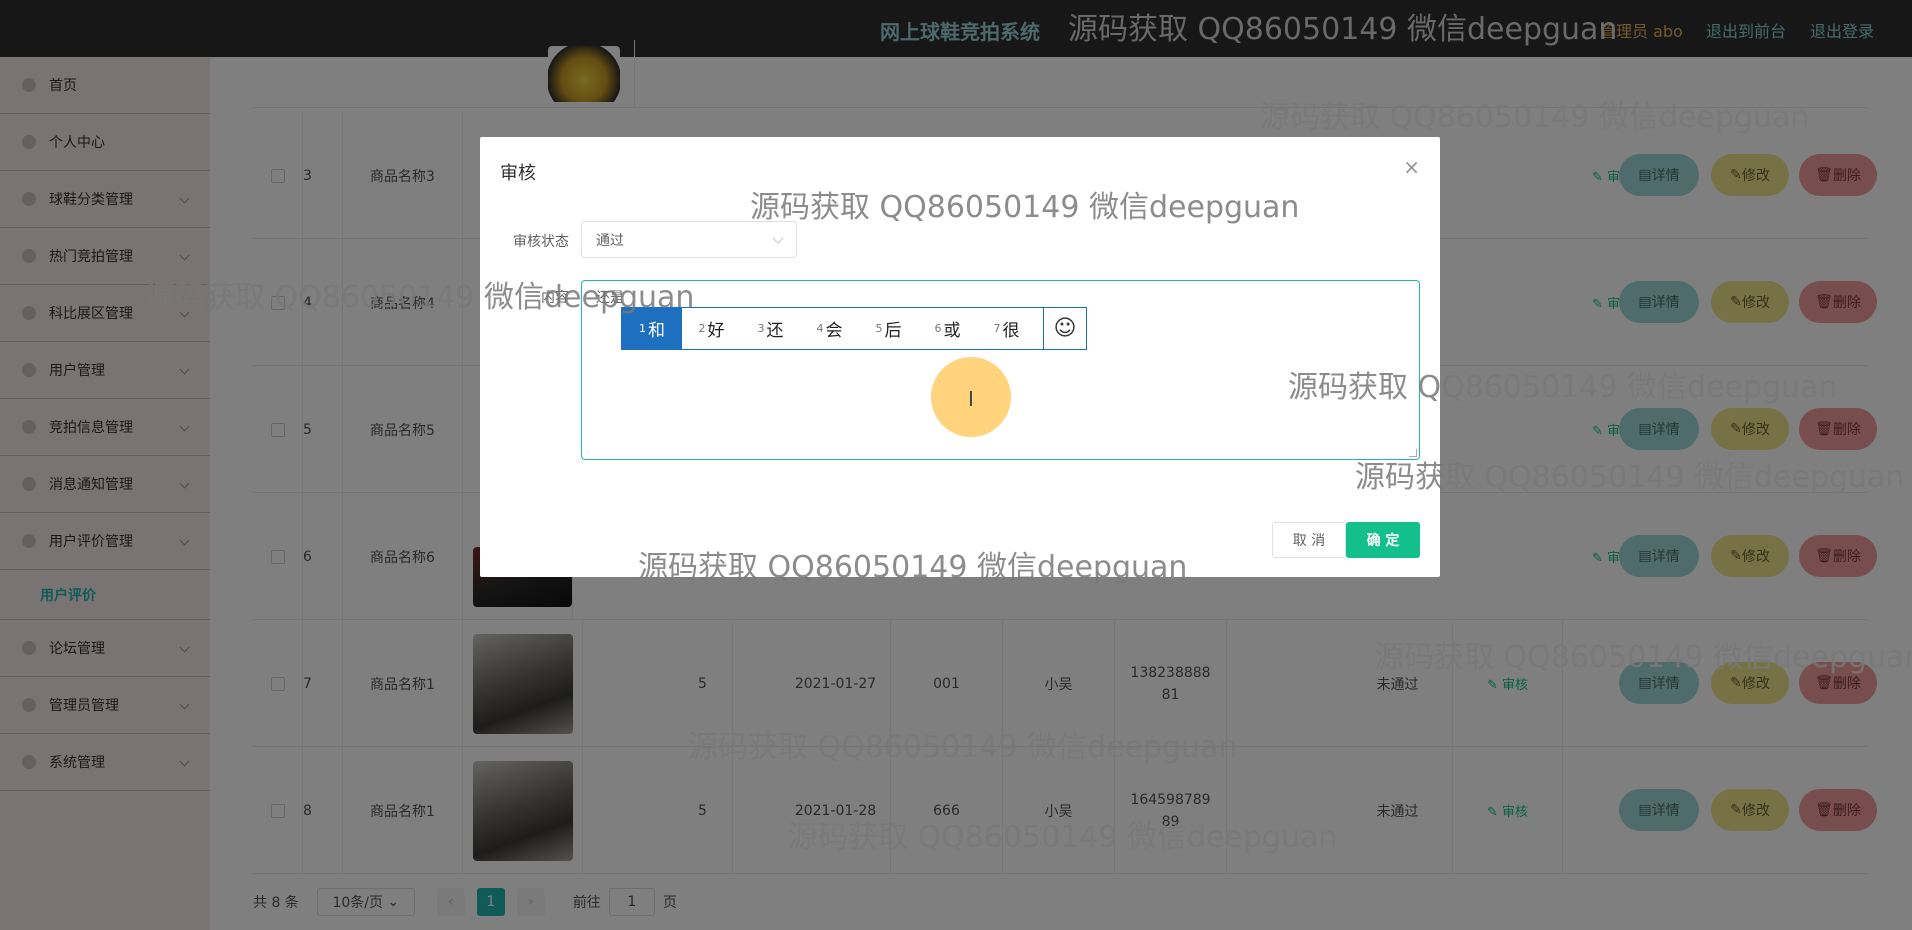 This screenshot has height=930, width=1912. What do you see at coordinates (689, 239) in the screenshot?
I see `status-select: 通过` at bounding box center [689, 239].